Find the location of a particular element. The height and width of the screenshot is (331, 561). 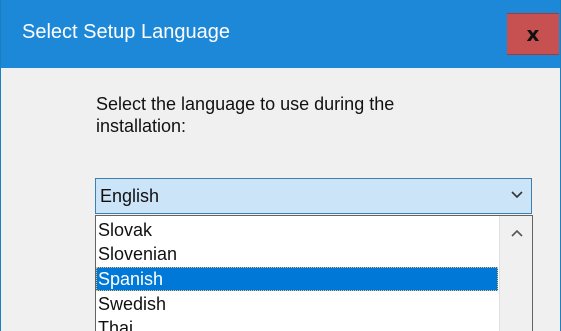

language-dropdown: English is located at coordinates (313, 196).